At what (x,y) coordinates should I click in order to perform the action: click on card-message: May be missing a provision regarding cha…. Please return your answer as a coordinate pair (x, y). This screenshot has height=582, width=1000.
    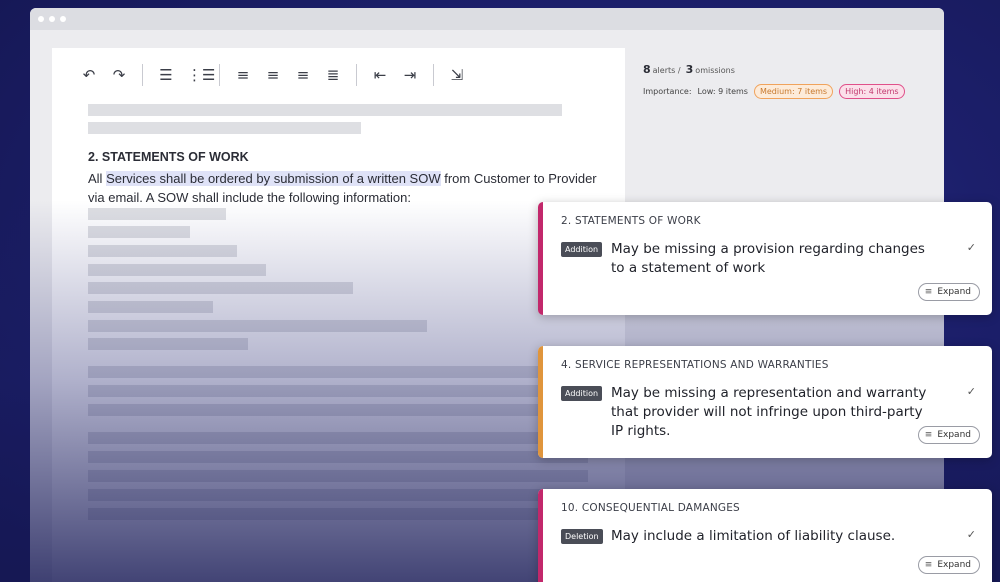
    Looking at the image, I should click on (768, 258).